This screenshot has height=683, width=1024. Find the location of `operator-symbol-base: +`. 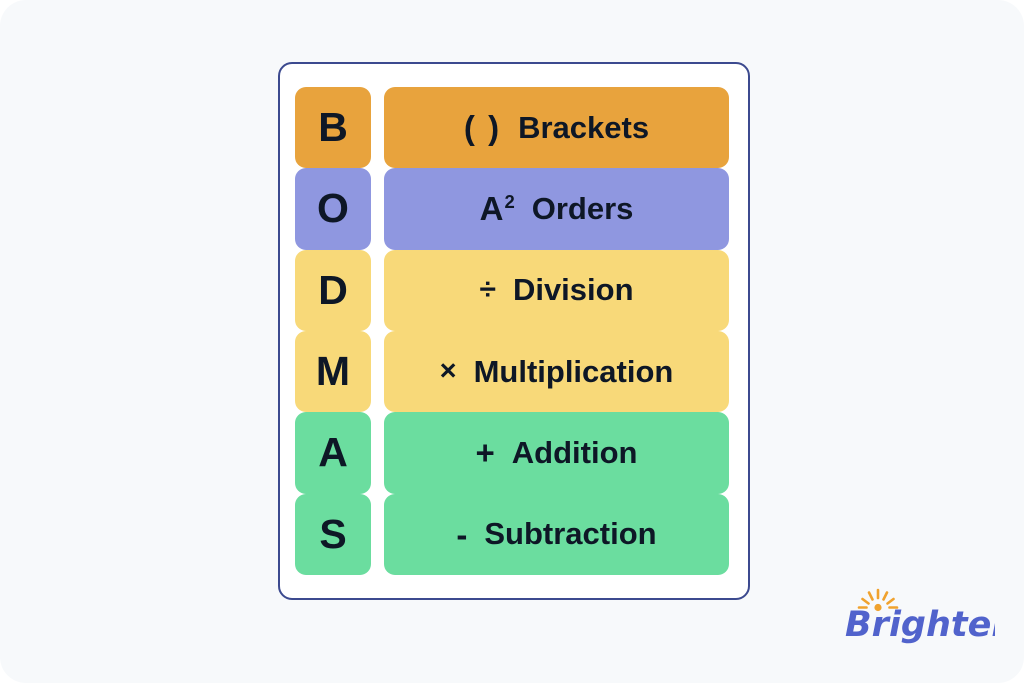

operator-symbol-base: + is located at coordinates (485, 453).